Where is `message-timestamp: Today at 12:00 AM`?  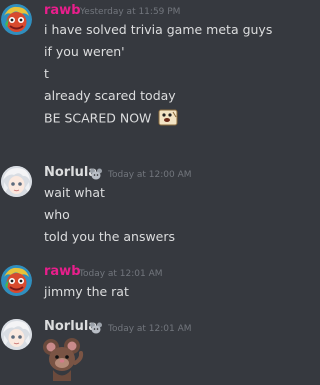 message-timestamp: Today at 12:00 AM is located at coordinates (150, 175).